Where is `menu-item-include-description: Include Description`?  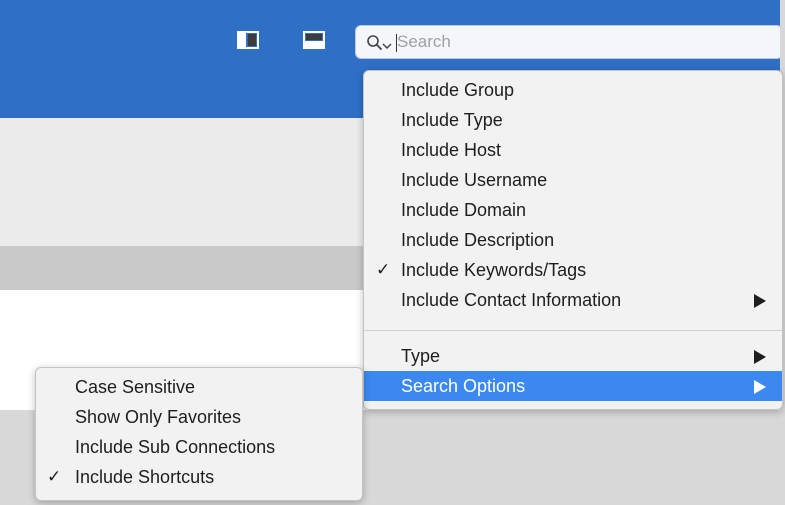
menu-item-include-description: Include Description is located at coordinates (573, 240).